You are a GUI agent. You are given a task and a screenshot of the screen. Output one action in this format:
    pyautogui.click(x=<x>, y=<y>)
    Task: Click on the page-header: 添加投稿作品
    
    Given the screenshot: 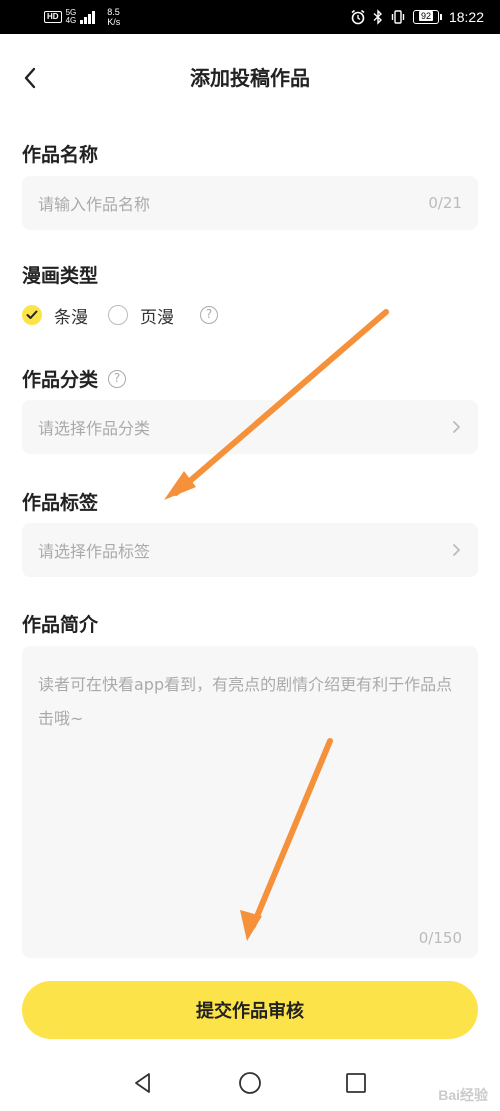 What is the action you would take?
    pyautogui.click(x=250, y=78)
    